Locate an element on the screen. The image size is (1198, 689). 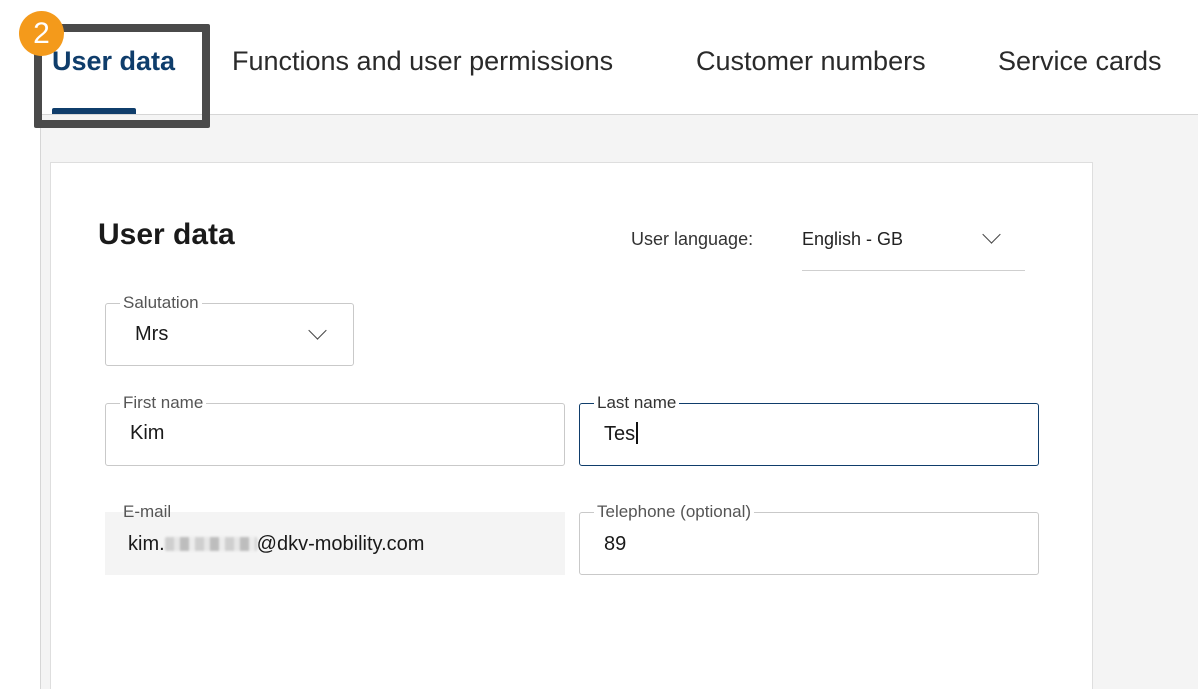
last-name-value-wrap: Tes is located at coordinates (621, 434).